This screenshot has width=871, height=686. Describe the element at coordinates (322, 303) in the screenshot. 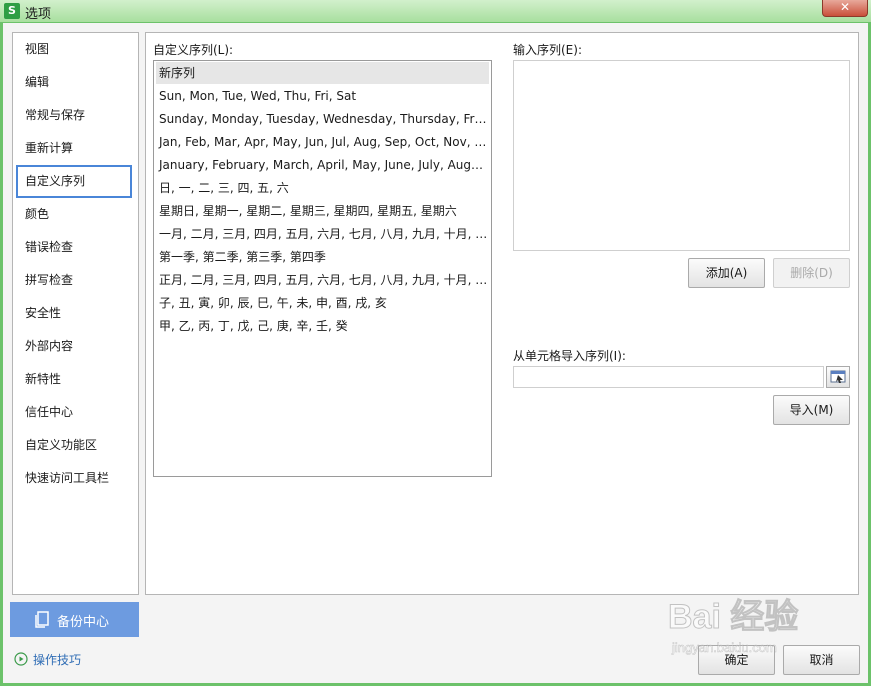

I see `list-item: 子, 丑, 寅, 卯, 辰, 巳, 午, 未, 申, 酉, 戌, 亥` at that location.